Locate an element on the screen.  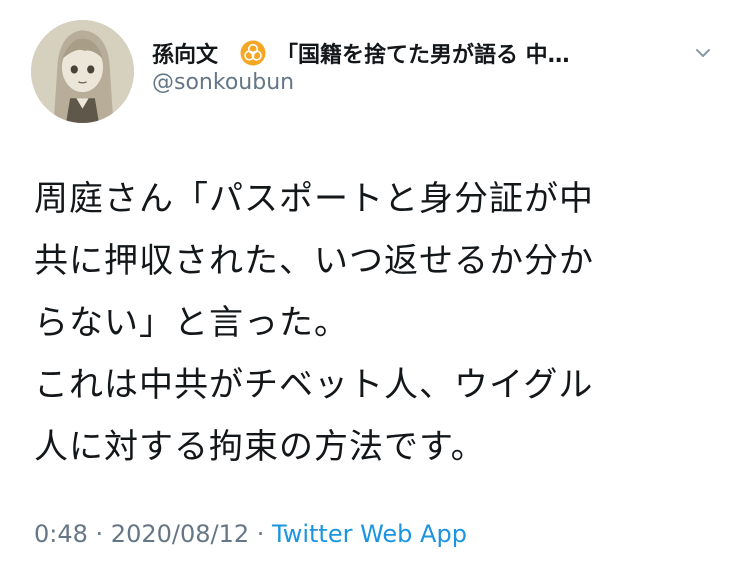
display-name: 孫向文 is located at coordinates (185, 53).